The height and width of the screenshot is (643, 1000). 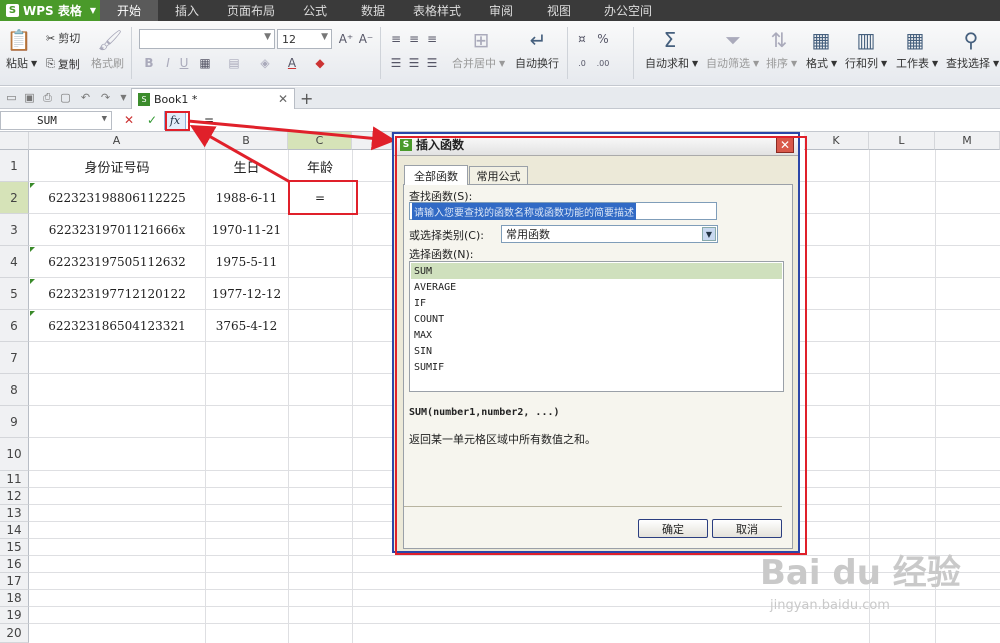 I want to click on autofilter-button: 自动筛选 ▼, so click(x=732, y=63).